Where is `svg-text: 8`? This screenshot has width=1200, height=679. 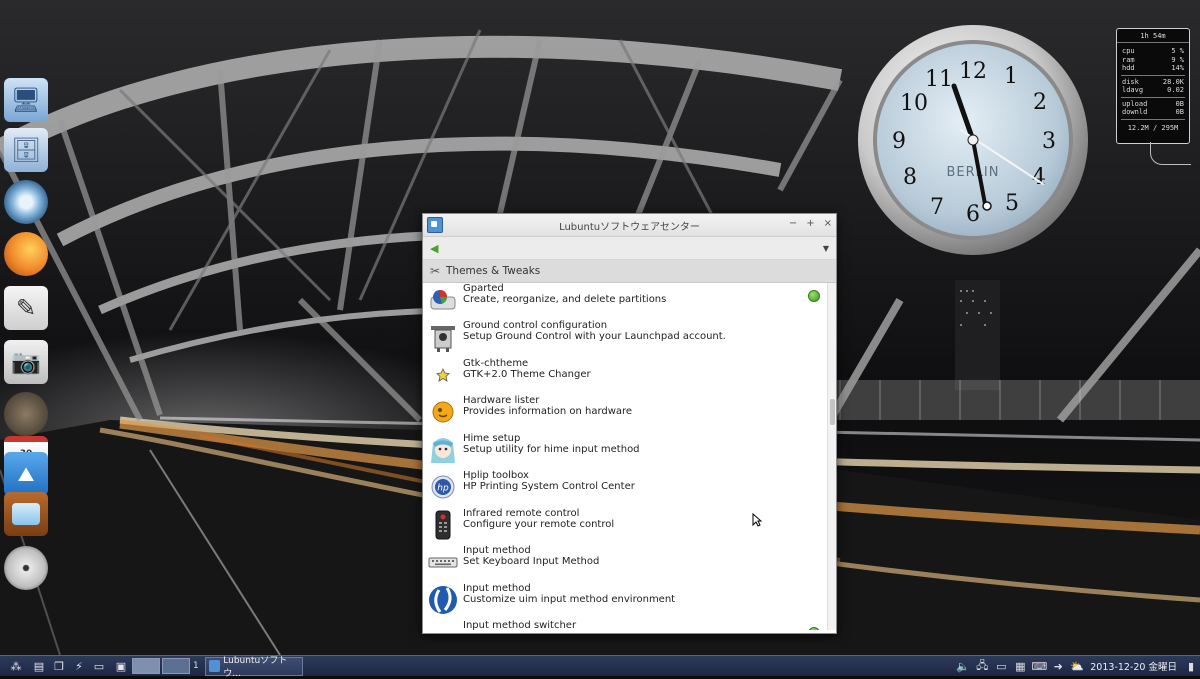
svg-text: 8 is located at coordinates (910, 177).